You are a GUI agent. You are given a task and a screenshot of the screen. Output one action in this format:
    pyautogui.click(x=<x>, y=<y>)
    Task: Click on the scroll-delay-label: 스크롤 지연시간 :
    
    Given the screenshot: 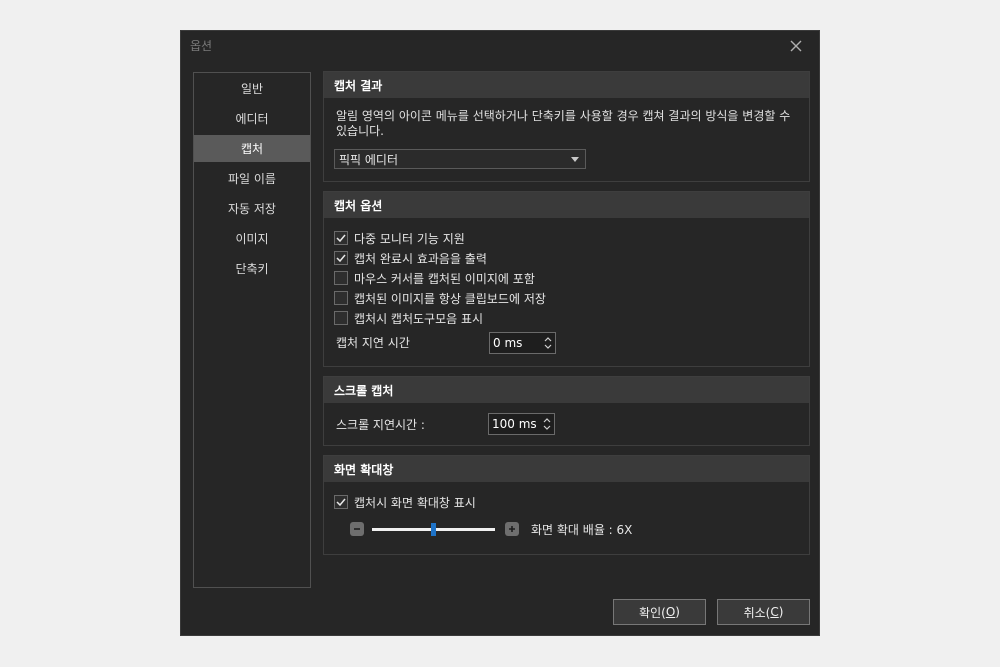 What is the action you would take?
    pyautogui.click(x=380, y=425)
    